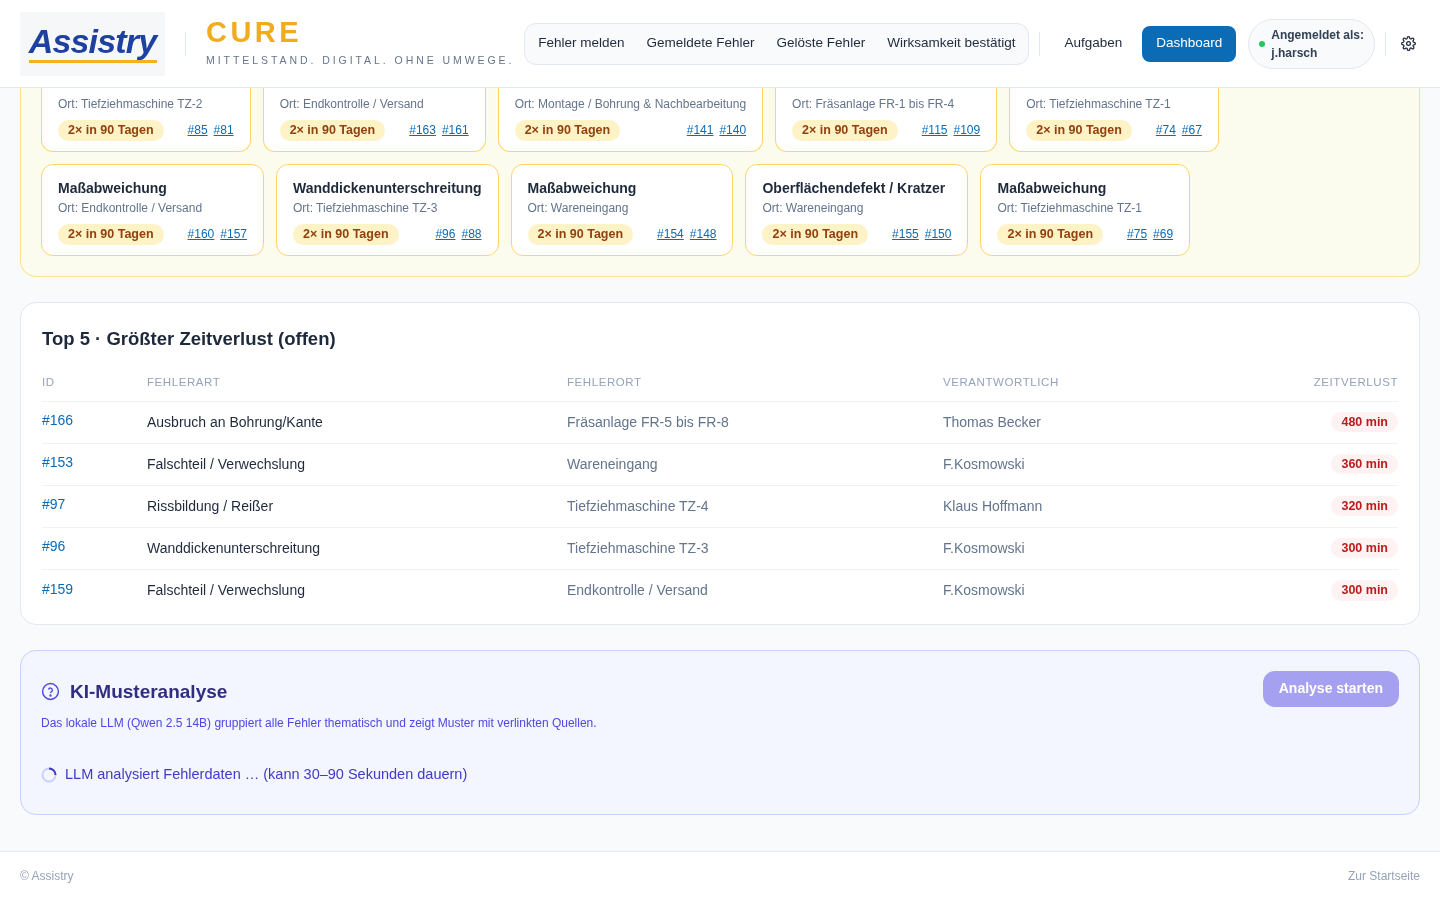 The width and height of the screenshot is (1440, 900). Describe the element at coordinates (54, 546) in the screenshot. I see `id-link: #96` at that location.